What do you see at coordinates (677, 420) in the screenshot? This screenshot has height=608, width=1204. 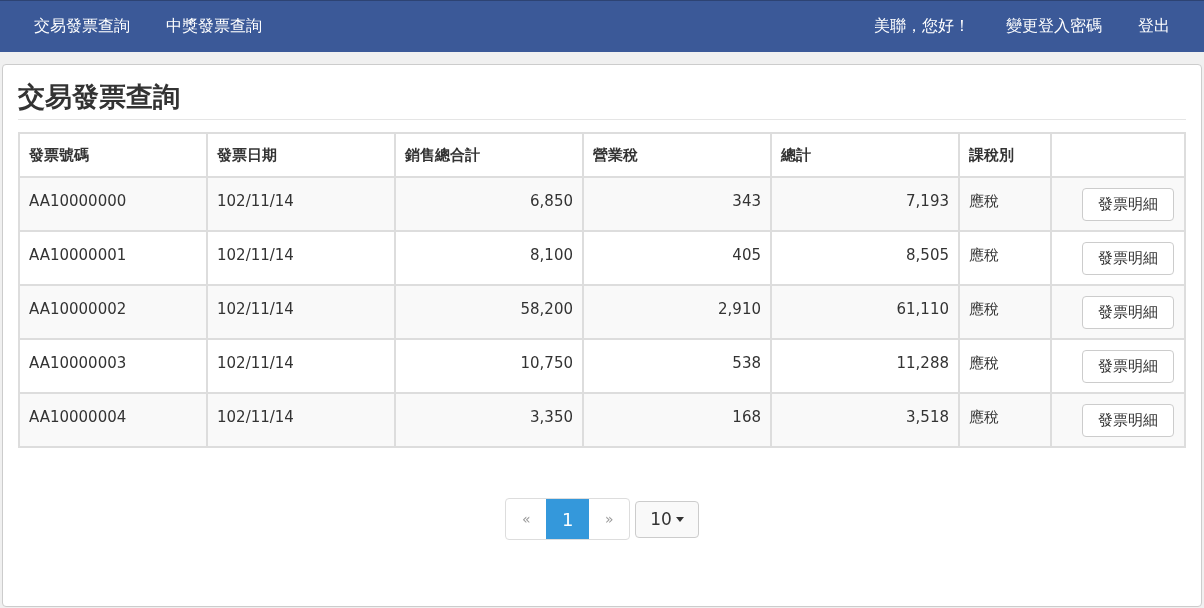 I see `table-cell: 168` at bounding box center [677, 420].